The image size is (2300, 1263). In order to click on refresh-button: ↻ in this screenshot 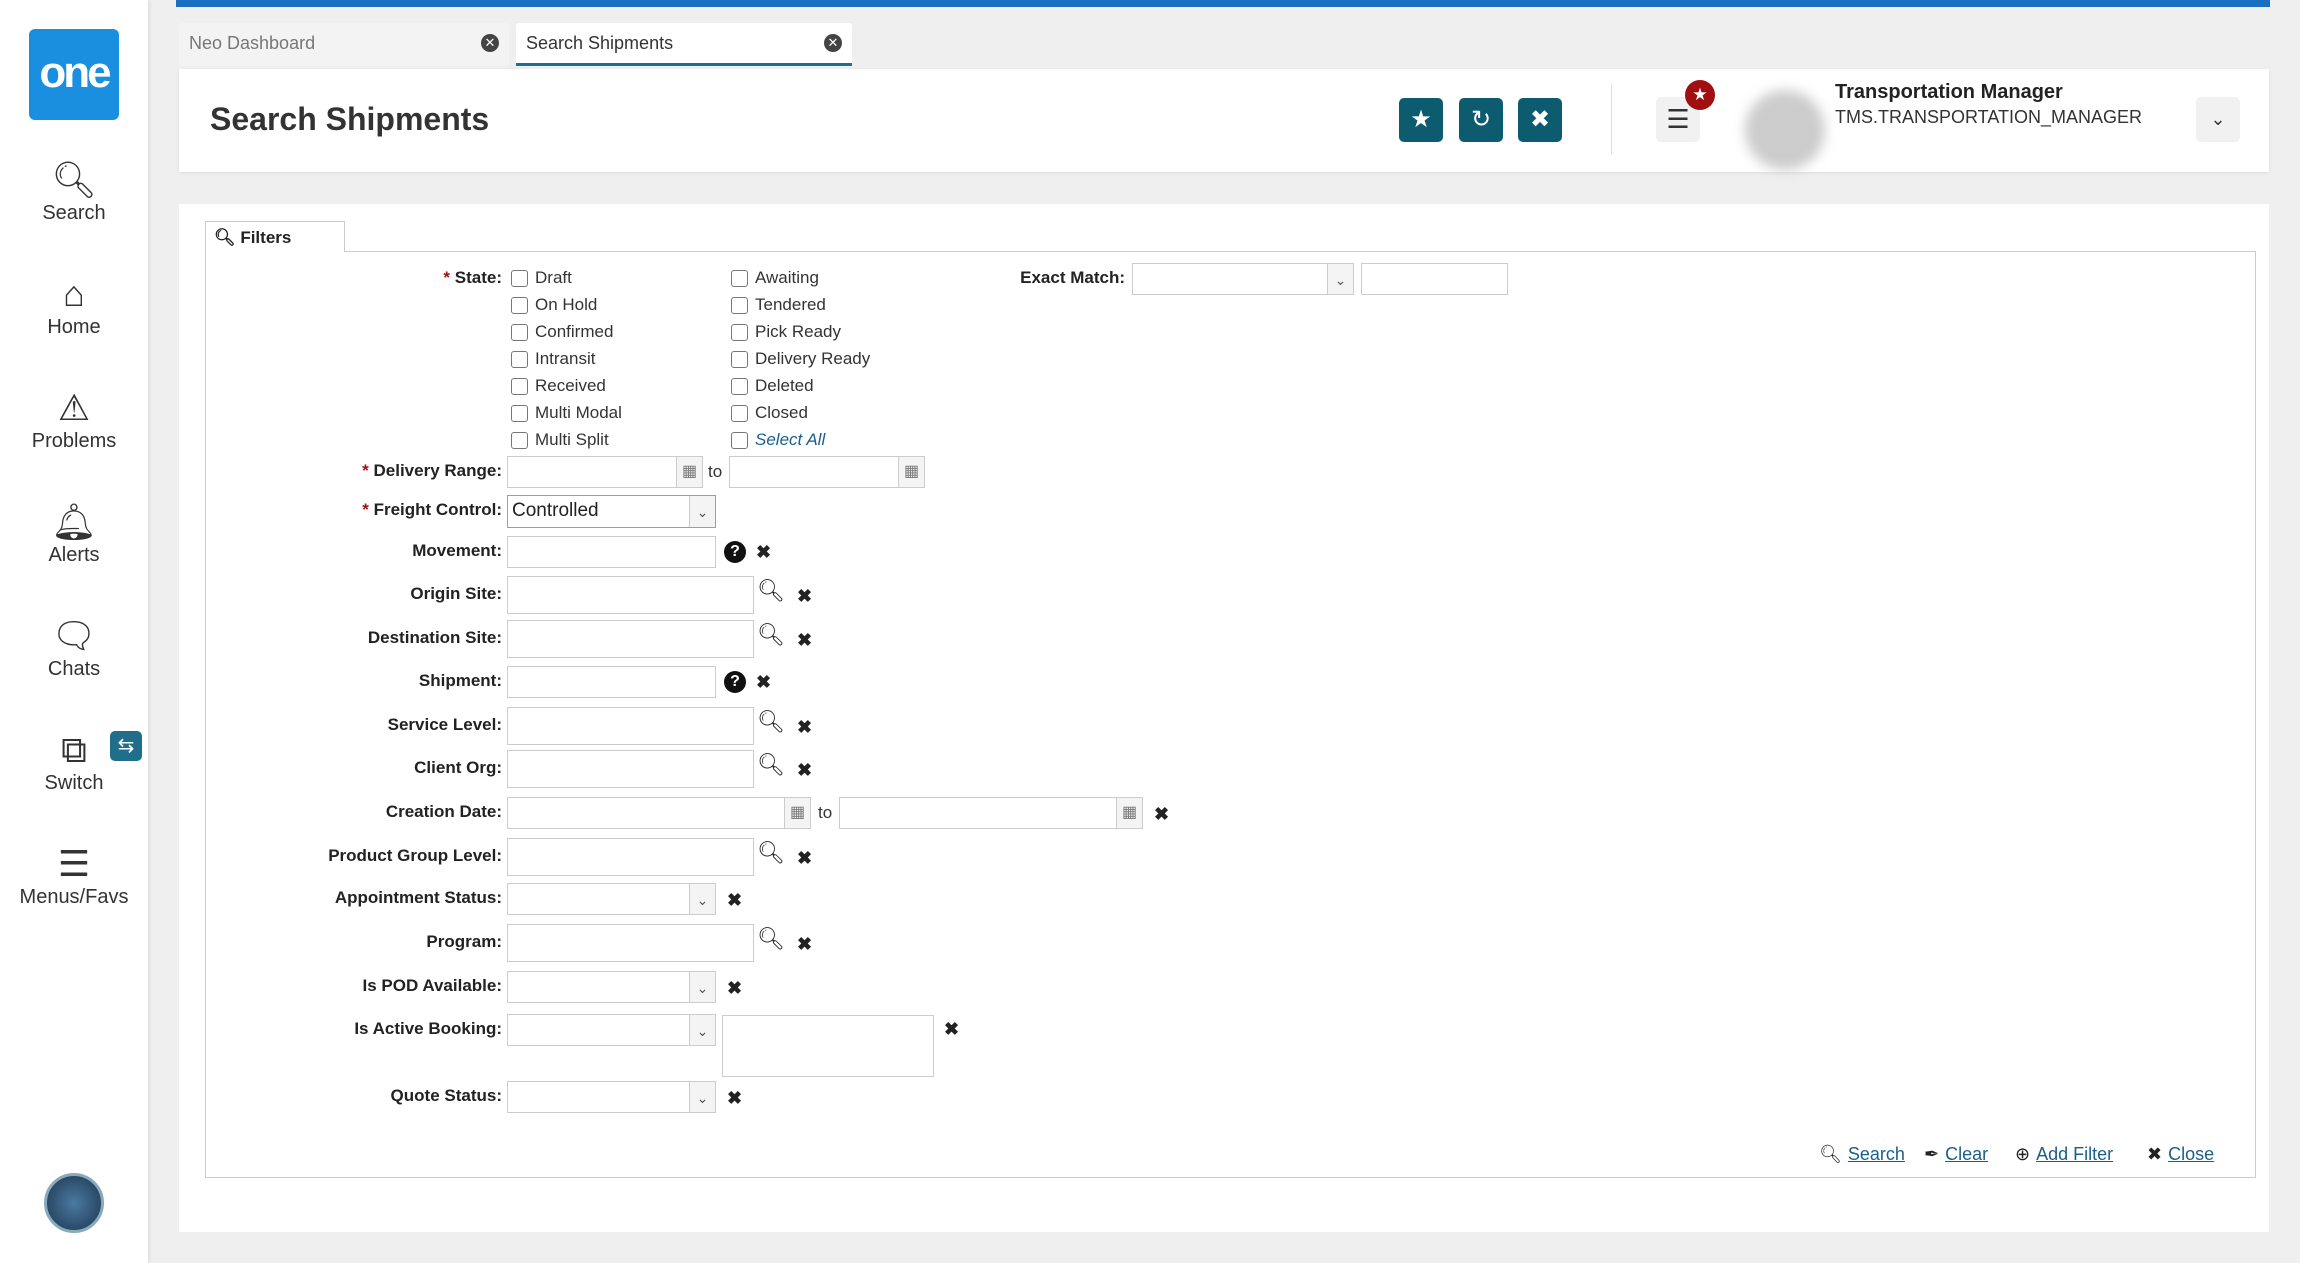, I will do `click(1481, 120)`.